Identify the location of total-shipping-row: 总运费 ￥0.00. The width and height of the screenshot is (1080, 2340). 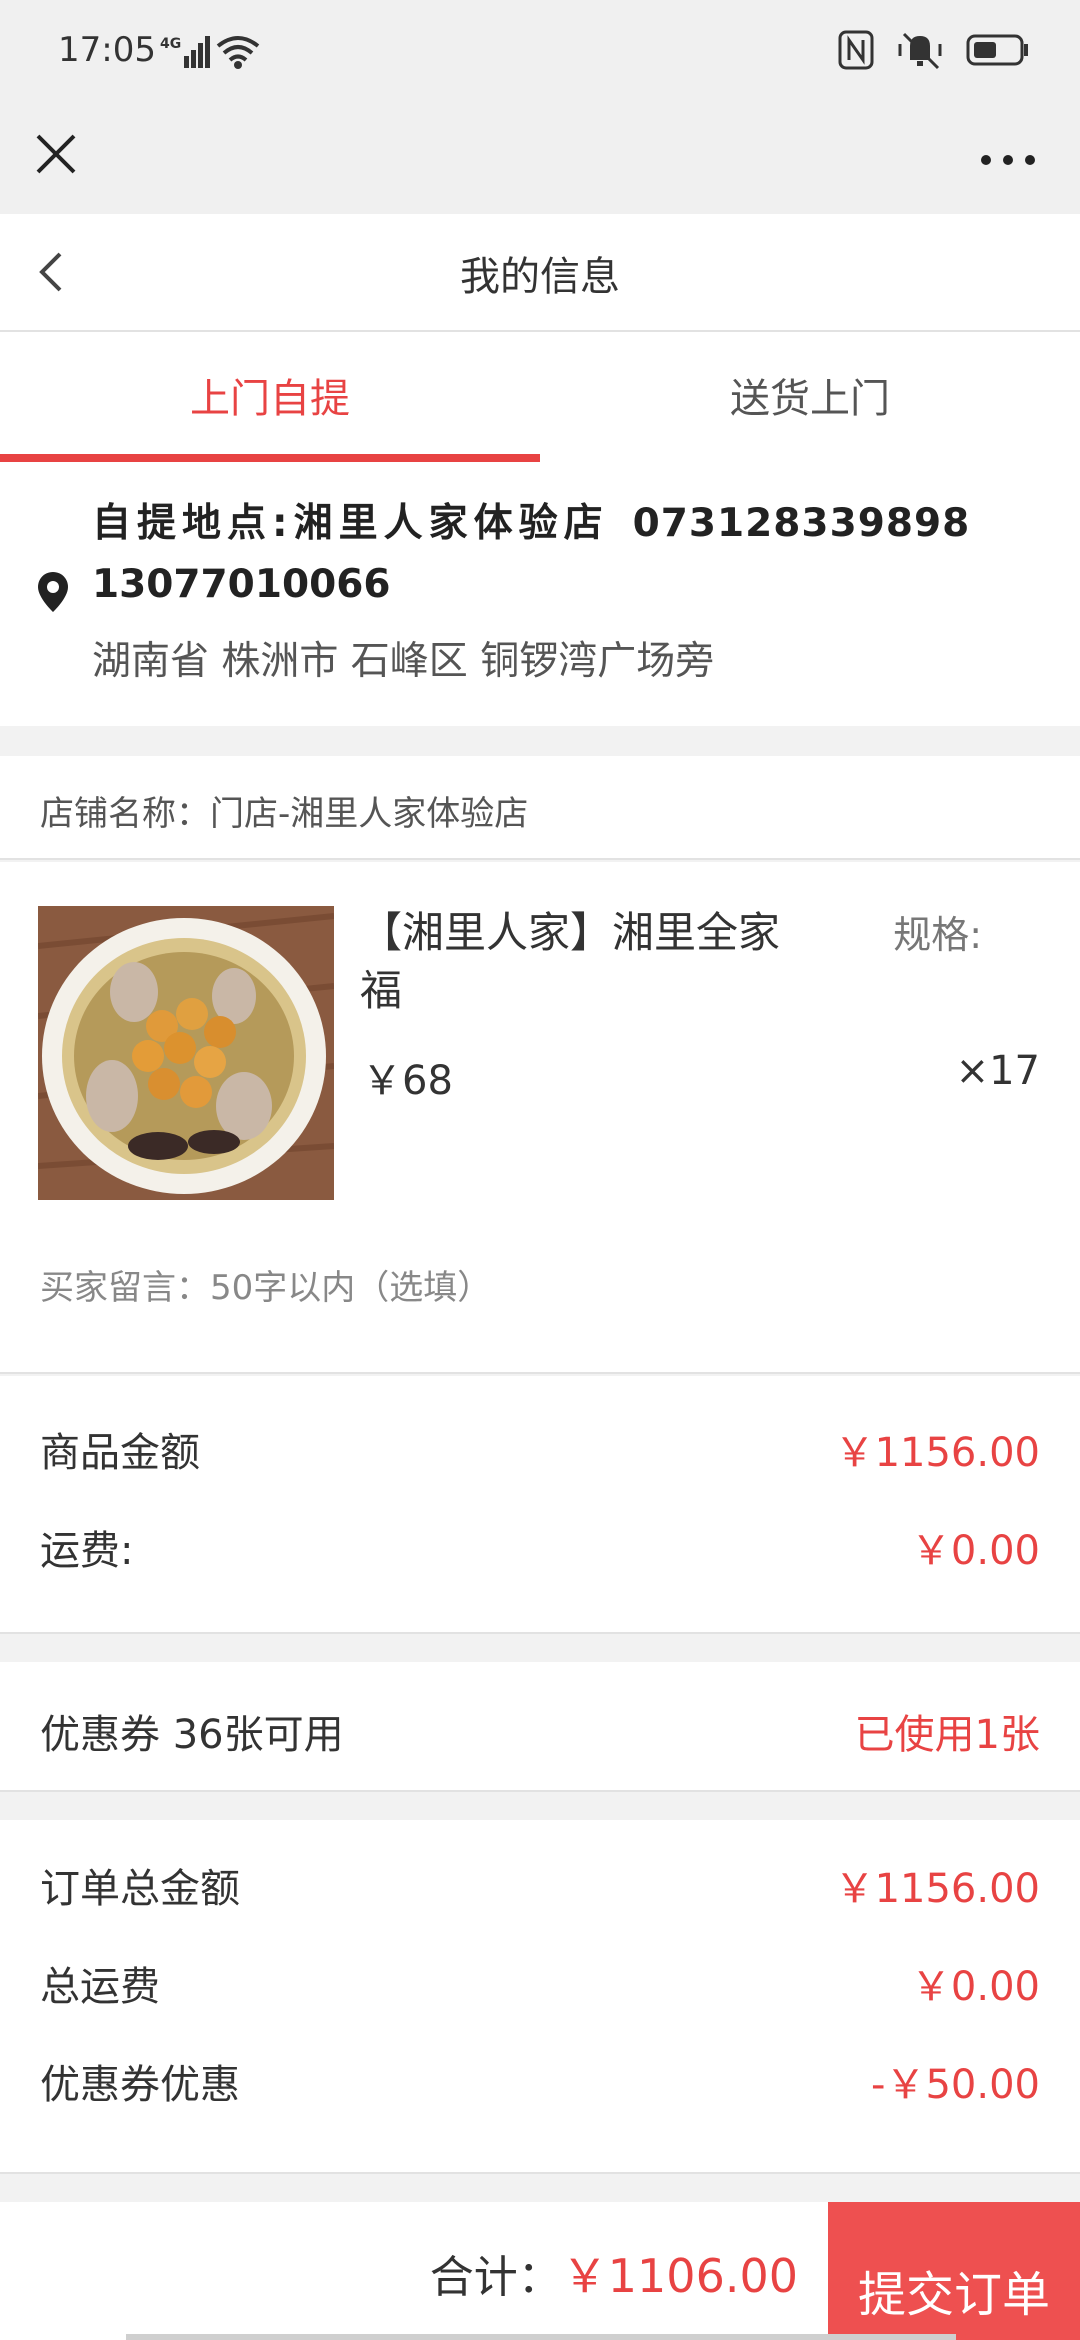
(540, 1983).